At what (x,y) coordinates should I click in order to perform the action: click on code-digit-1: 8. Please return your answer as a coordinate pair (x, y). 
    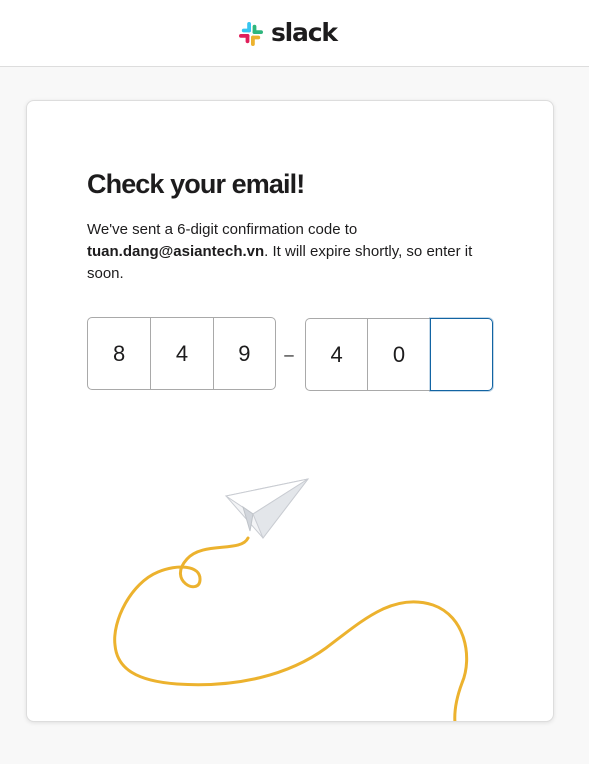
    Looking at the image, I should click on (119, 353).